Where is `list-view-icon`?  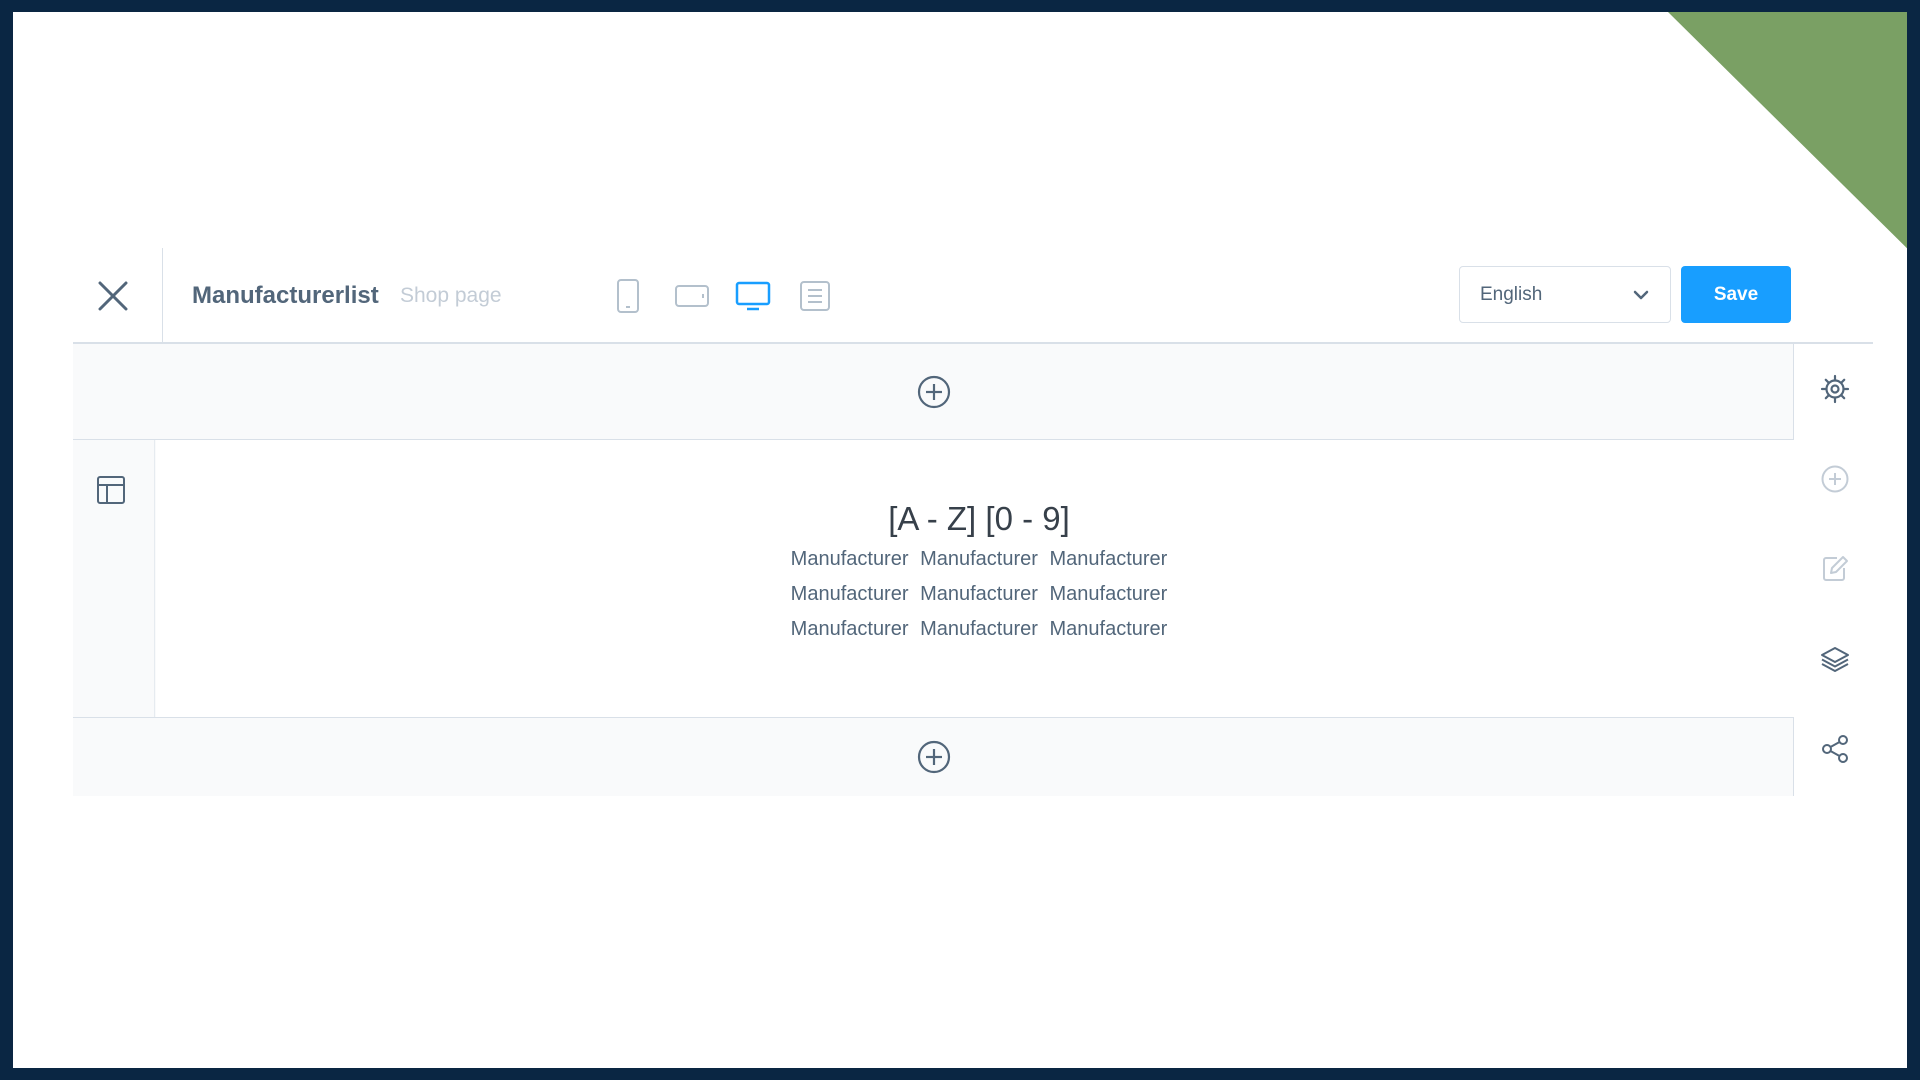 list-view-icon is located at coordinates (815, 296).